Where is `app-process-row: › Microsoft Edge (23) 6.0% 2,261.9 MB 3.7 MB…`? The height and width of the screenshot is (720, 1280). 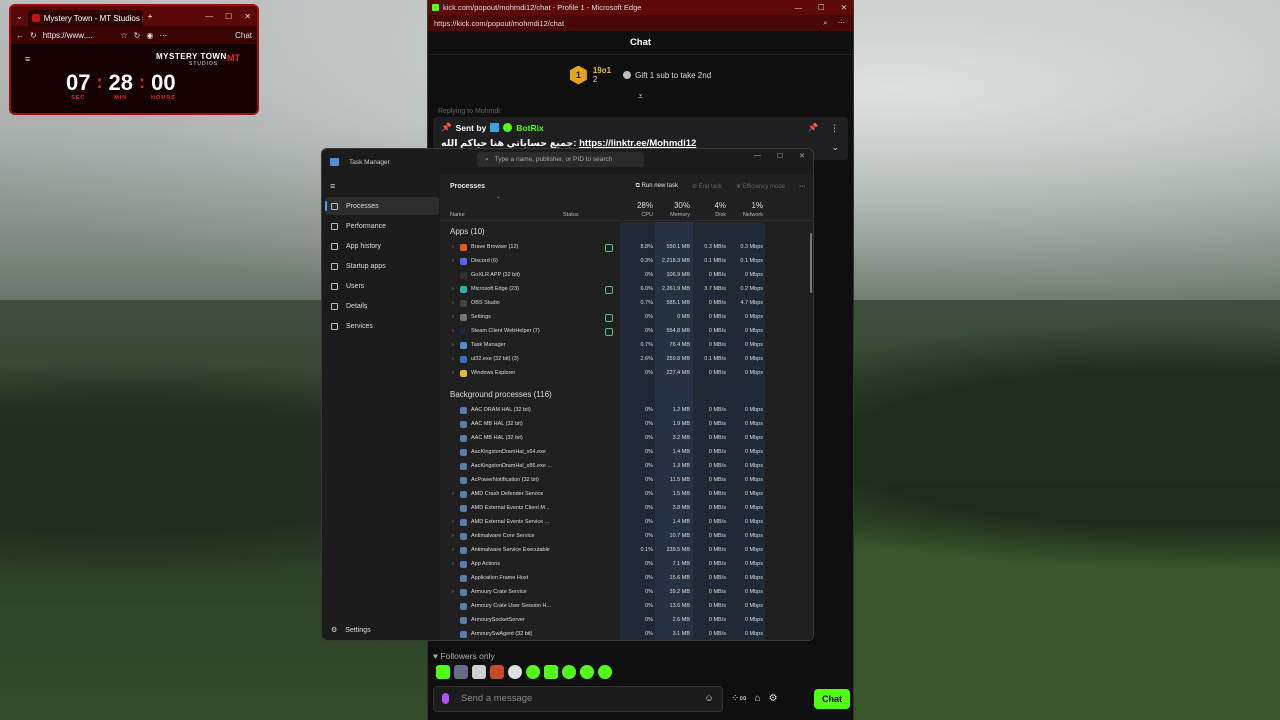 app-process-row: › Microsoft Edge (23) 6.0% 2,261.9 MB 3.7 MB… is located at coordinates (626, 290).